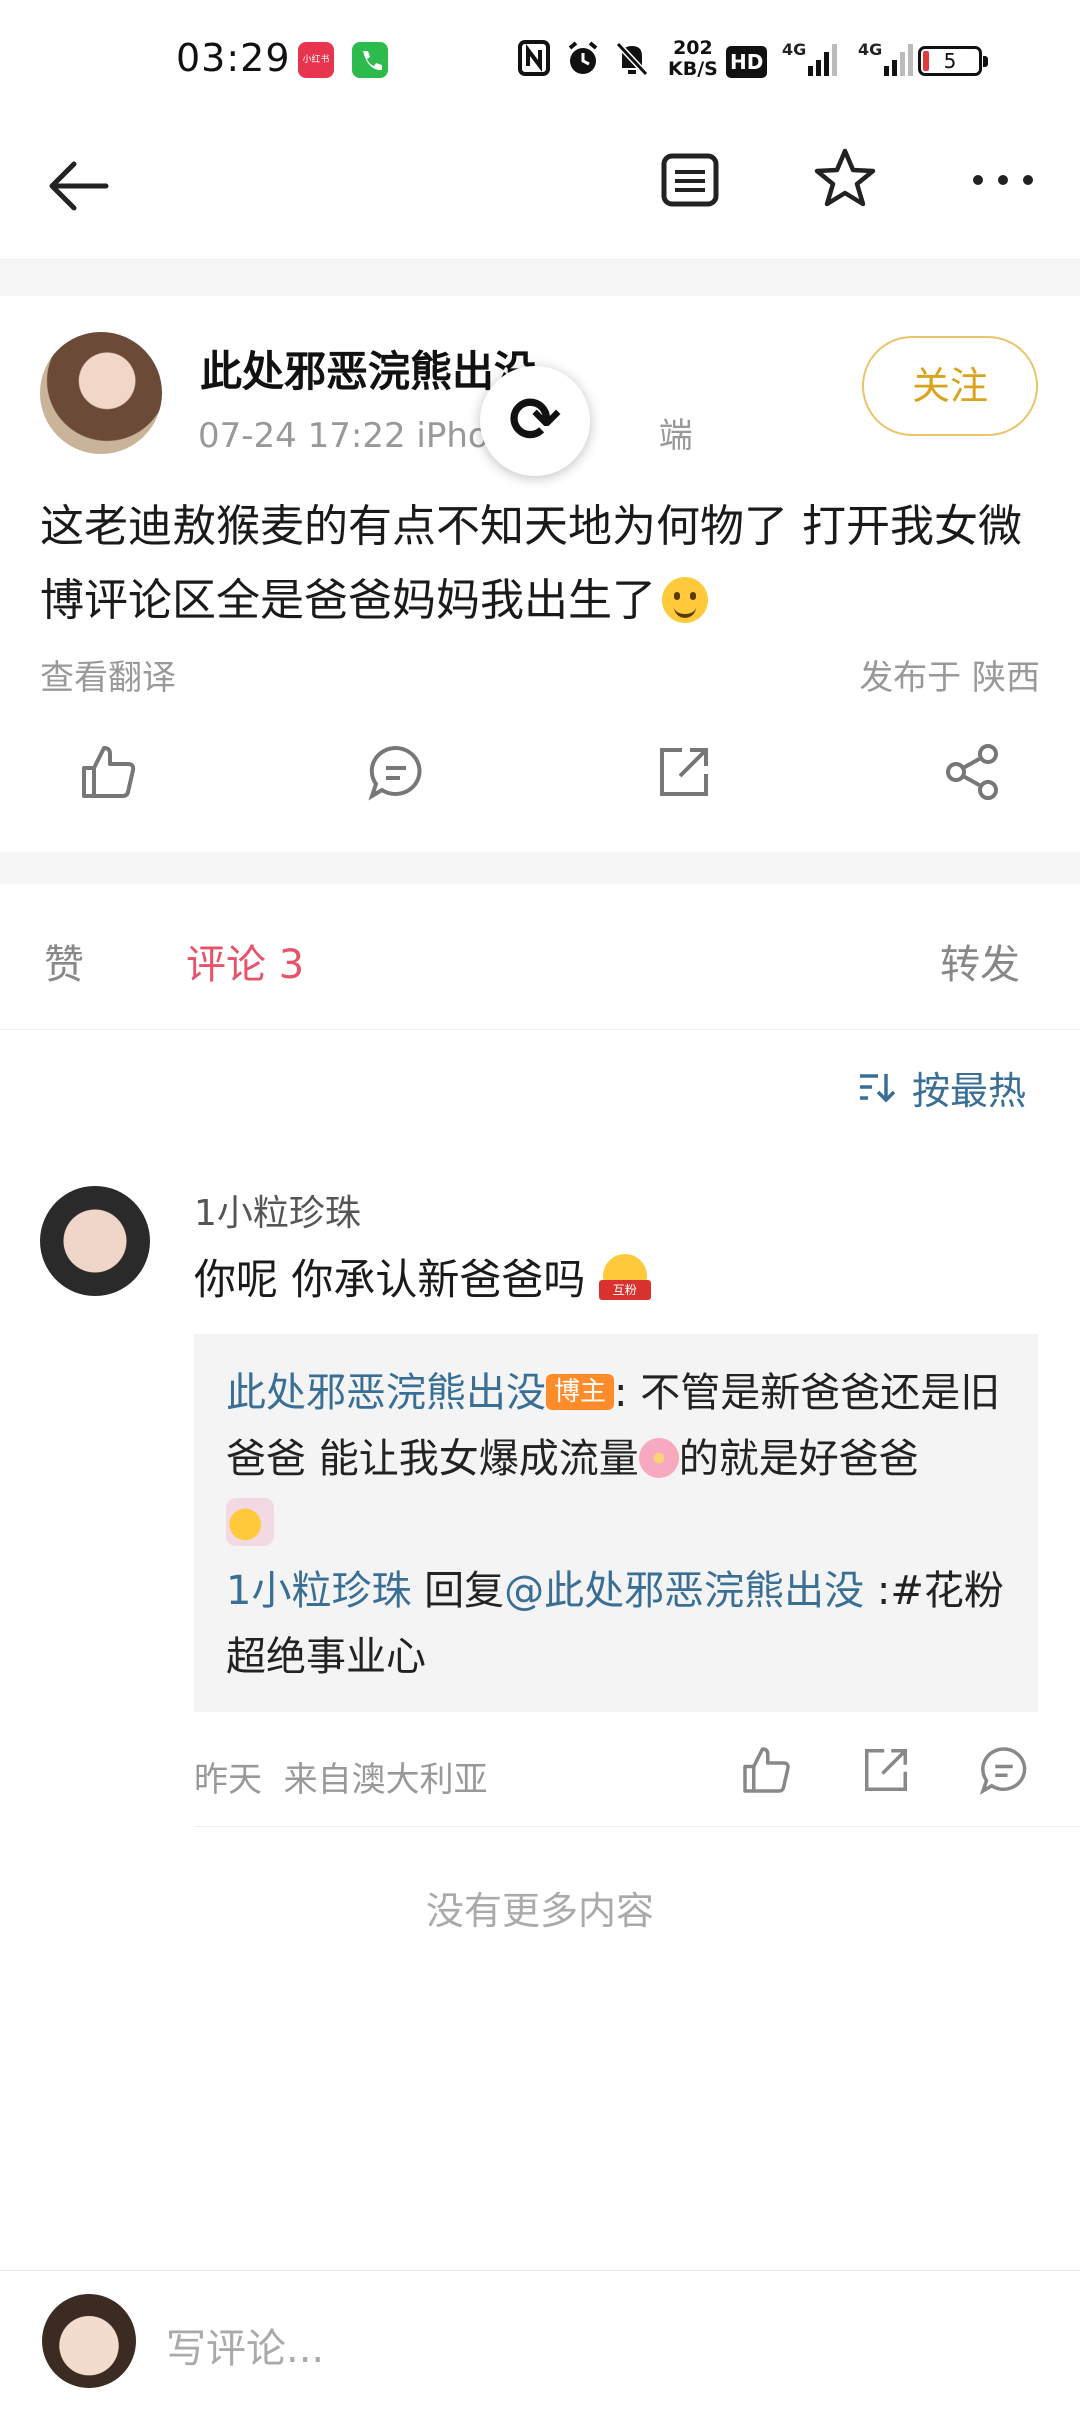 The image size is (1080, 2412). What do you see at coordinates (250, 1522) in the screenshot?
I see `shy-emoji-icon` at bounding box center [250, 1522].